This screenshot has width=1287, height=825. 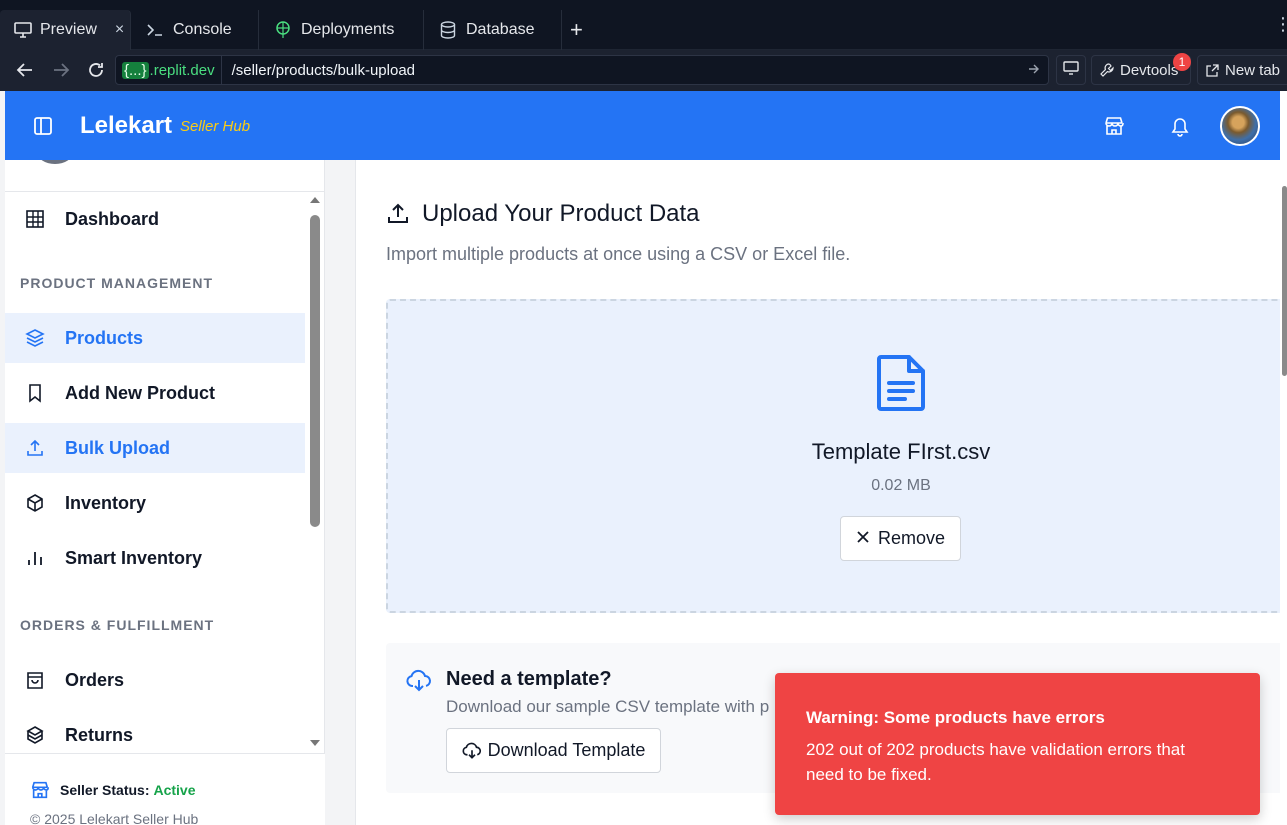 What do you see at coordinates (112, 218) in the screenshot?
I see `sidebar-item-label: Dashboard` at bounding box center [112, 218].